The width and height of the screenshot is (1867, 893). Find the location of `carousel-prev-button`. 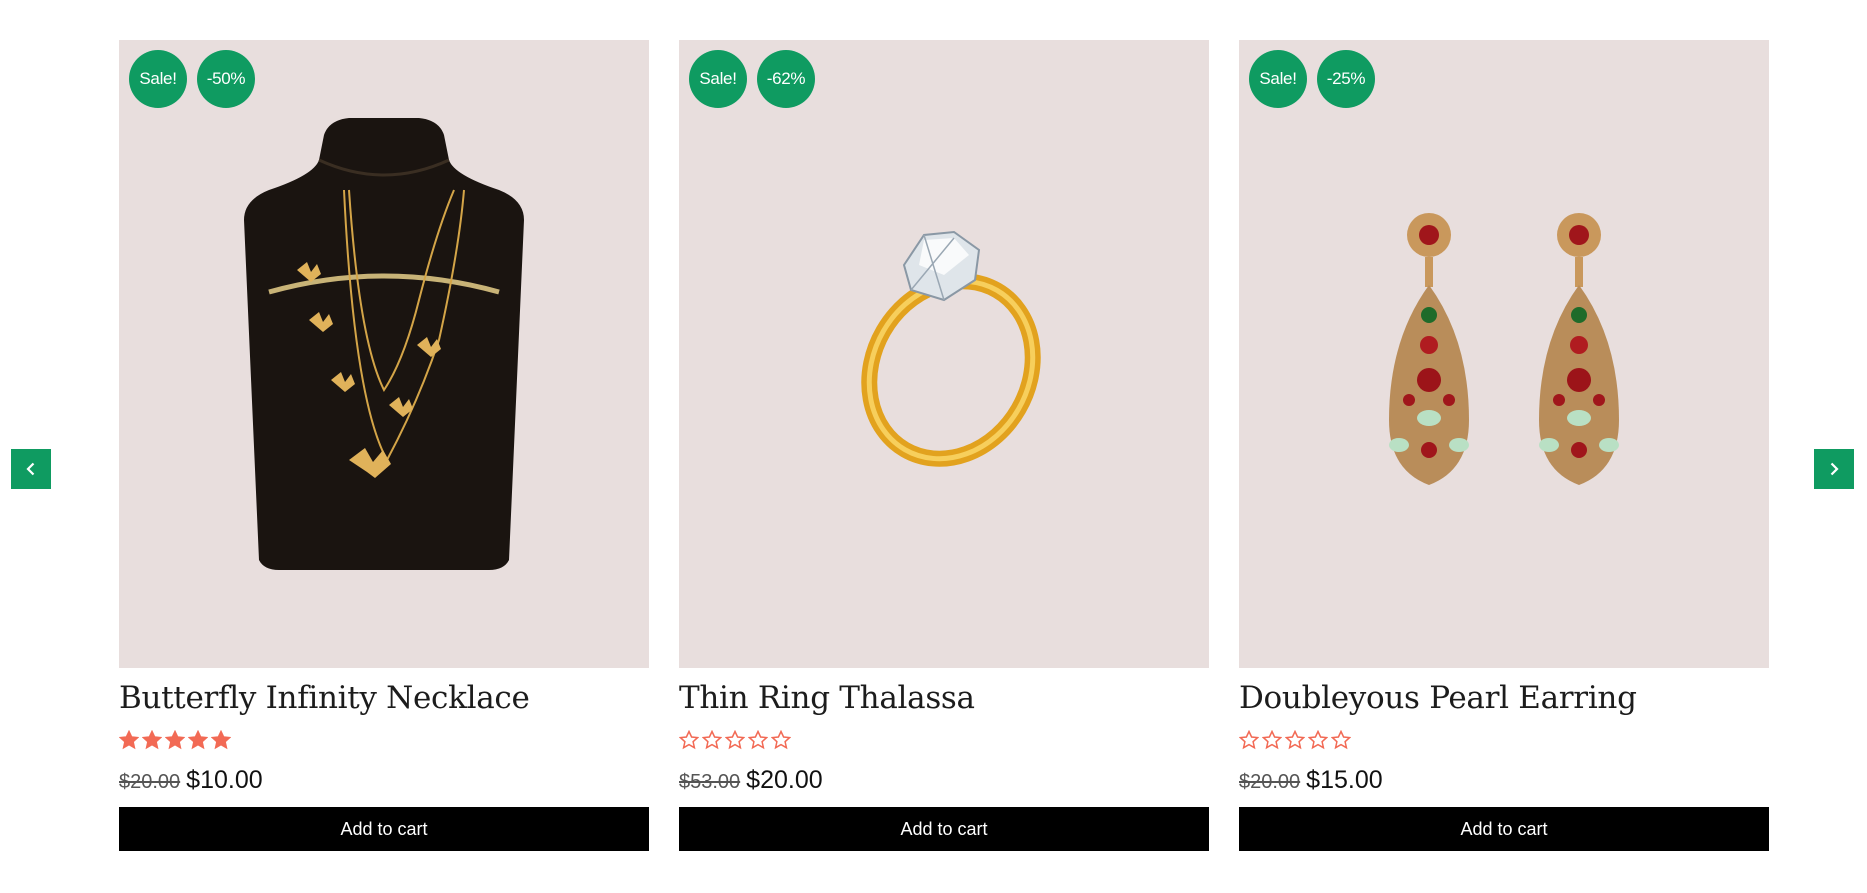

carousel-prev-button is located at coordinates (31, 469).